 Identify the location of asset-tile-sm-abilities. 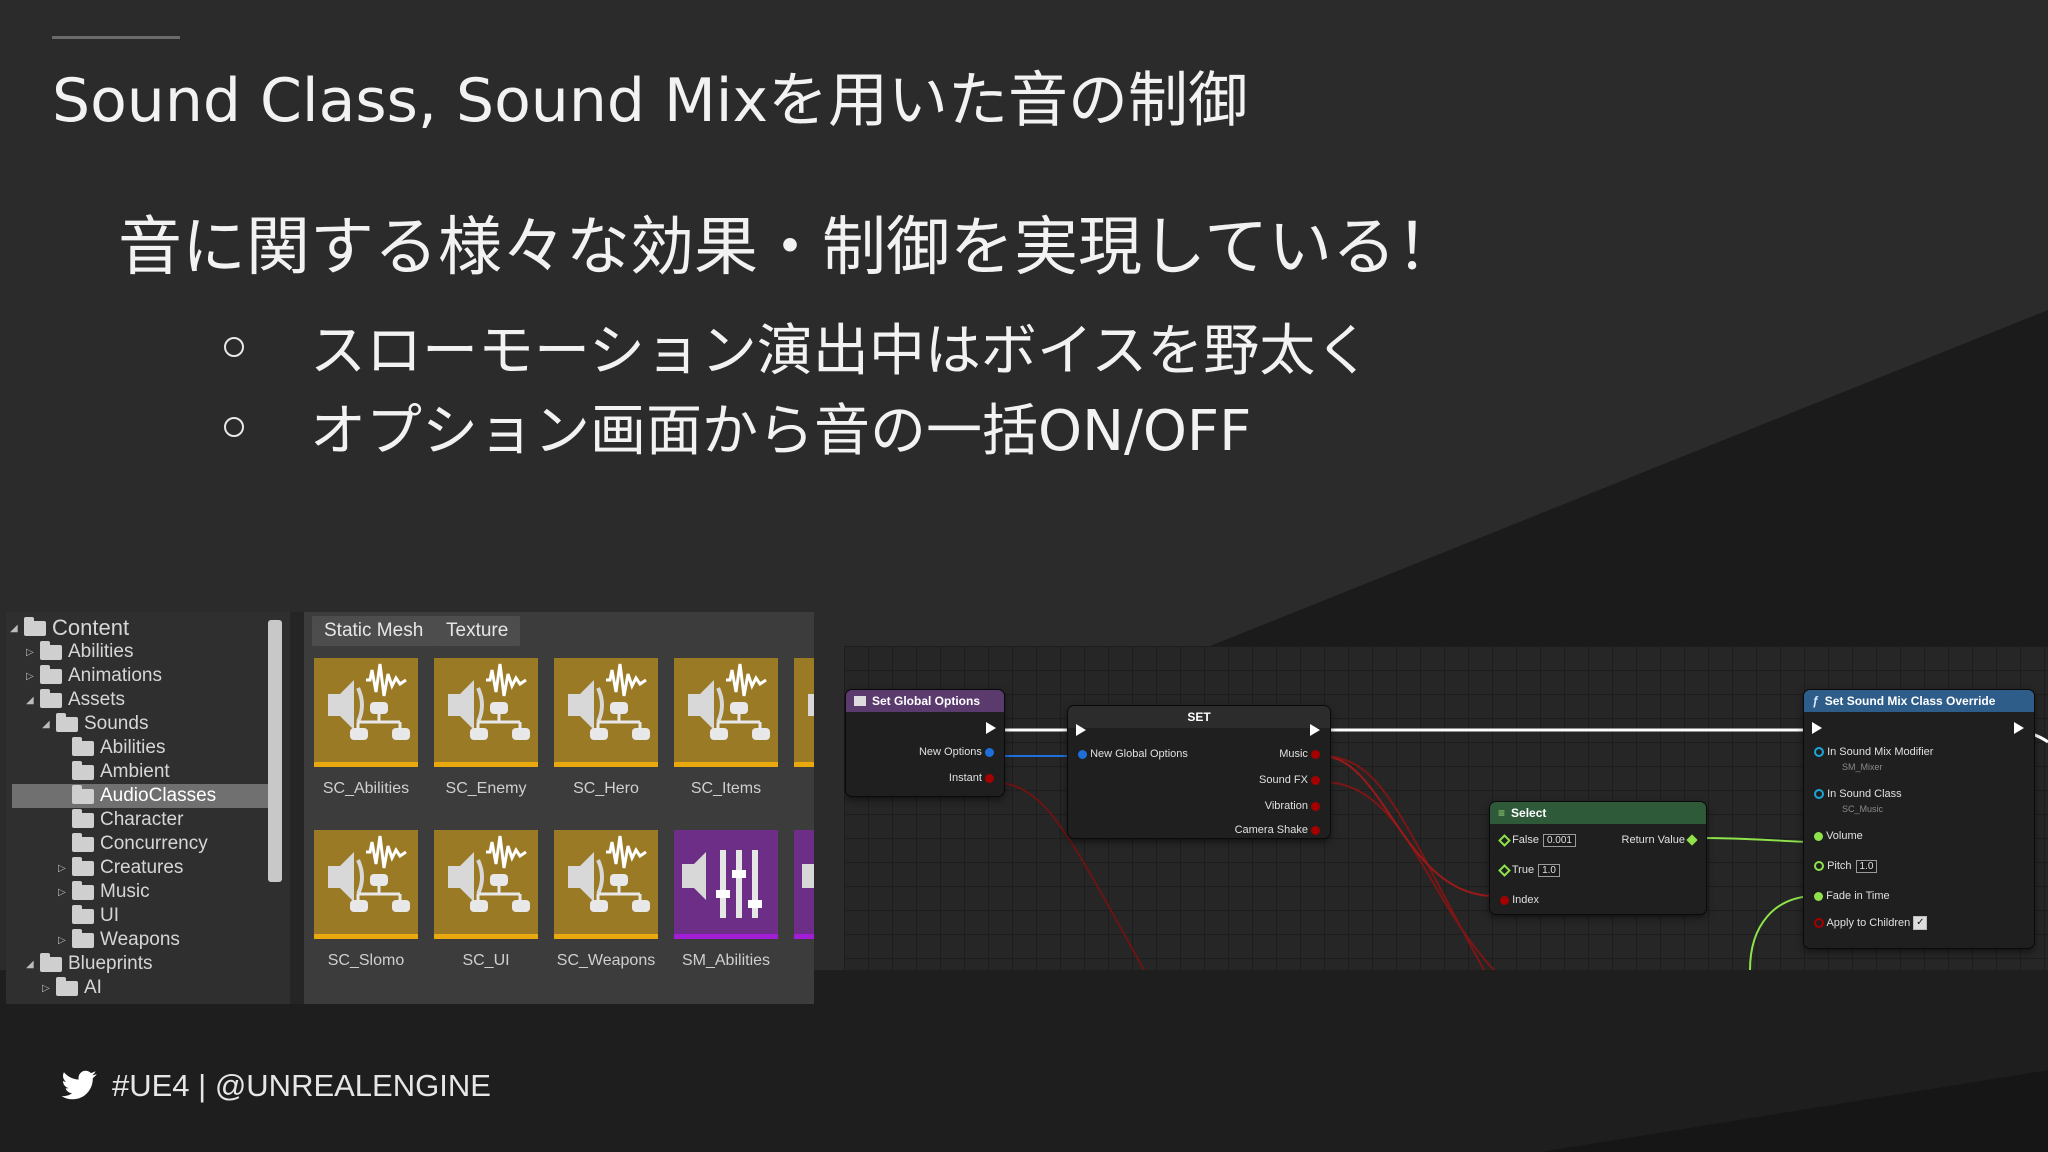
(726, 884).